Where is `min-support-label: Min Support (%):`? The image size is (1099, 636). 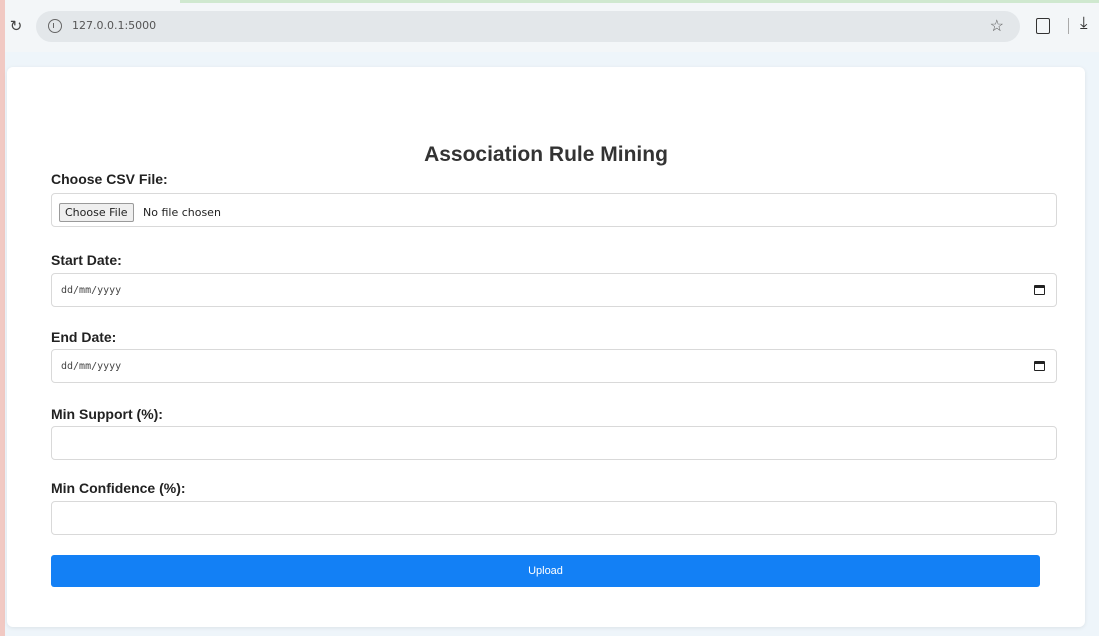
min-support-label: Min Support (%): is located at coordinates (107, 414).